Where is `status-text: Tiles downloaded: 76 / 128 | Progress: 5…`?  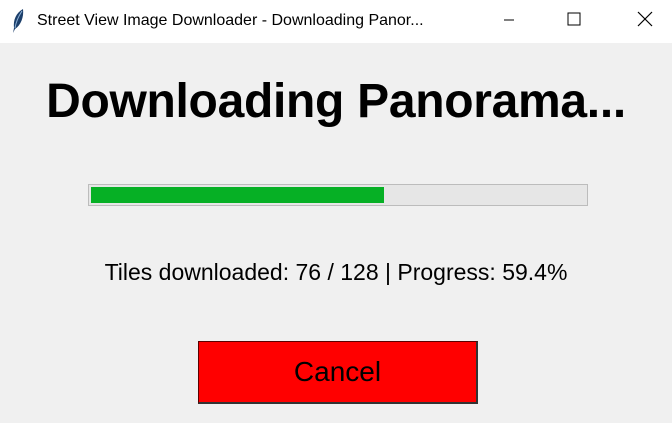
status-text: Tiles downloaded: 76 / 128 | Progress: 5… is located at coordinates (336, 272).